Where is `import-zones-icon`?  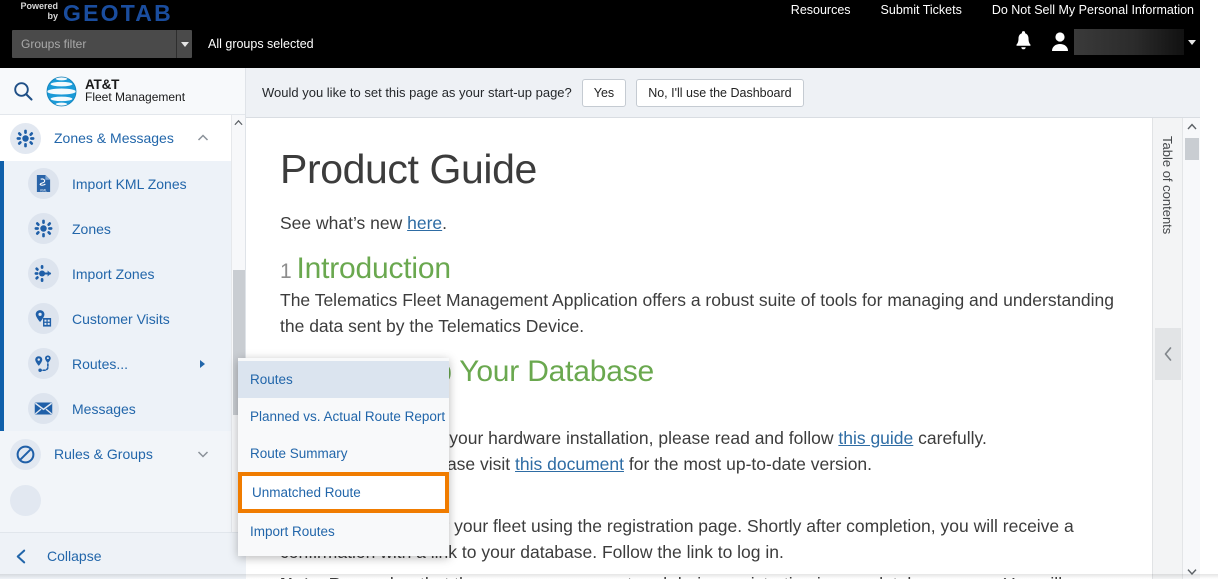 import-zones-icon is located at coordinates (43, 273).